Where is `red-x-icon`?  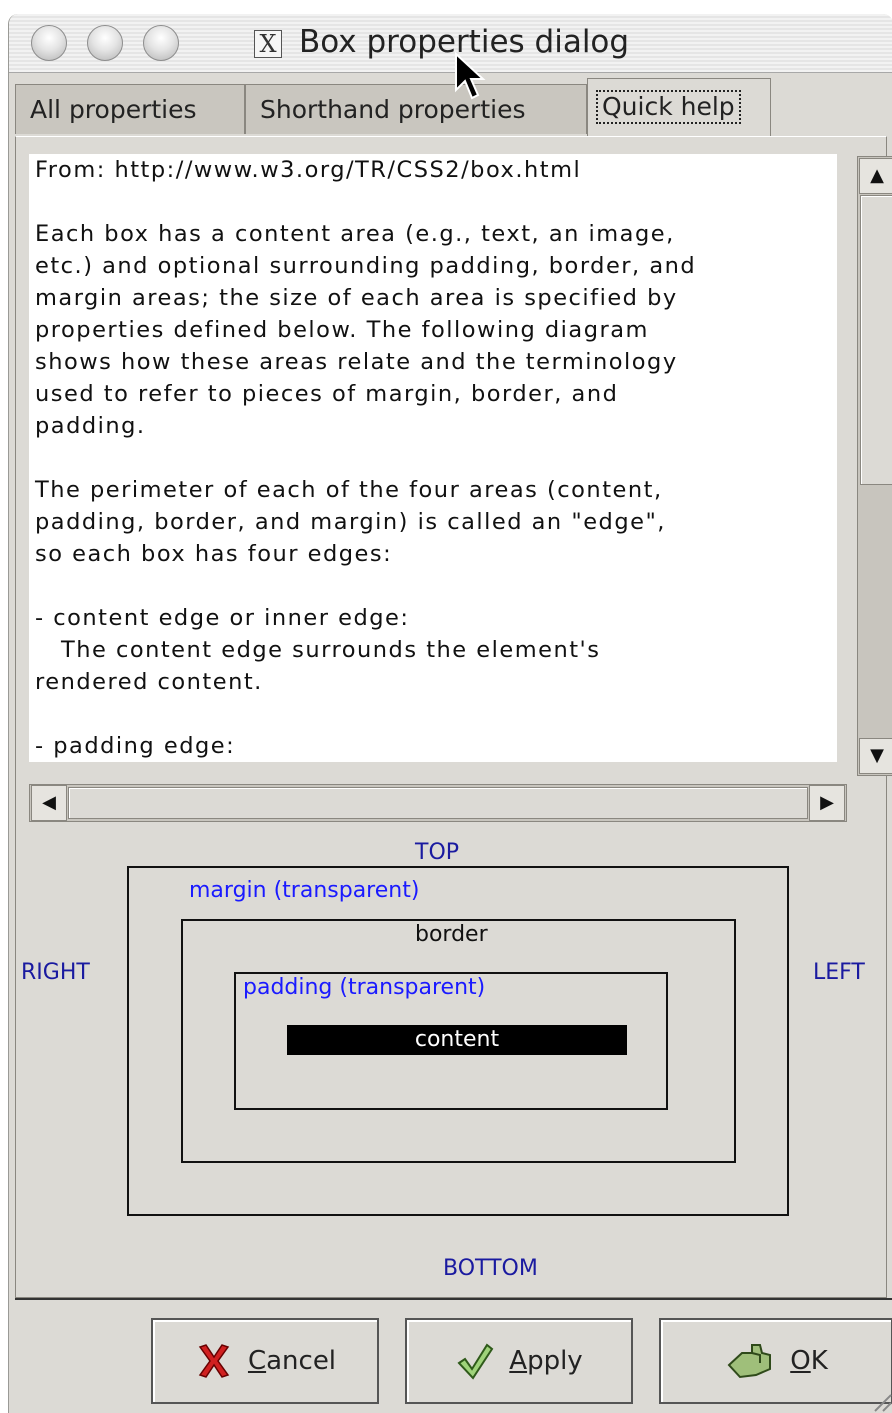
red-x-icon is located at coordinates (214, 1361).